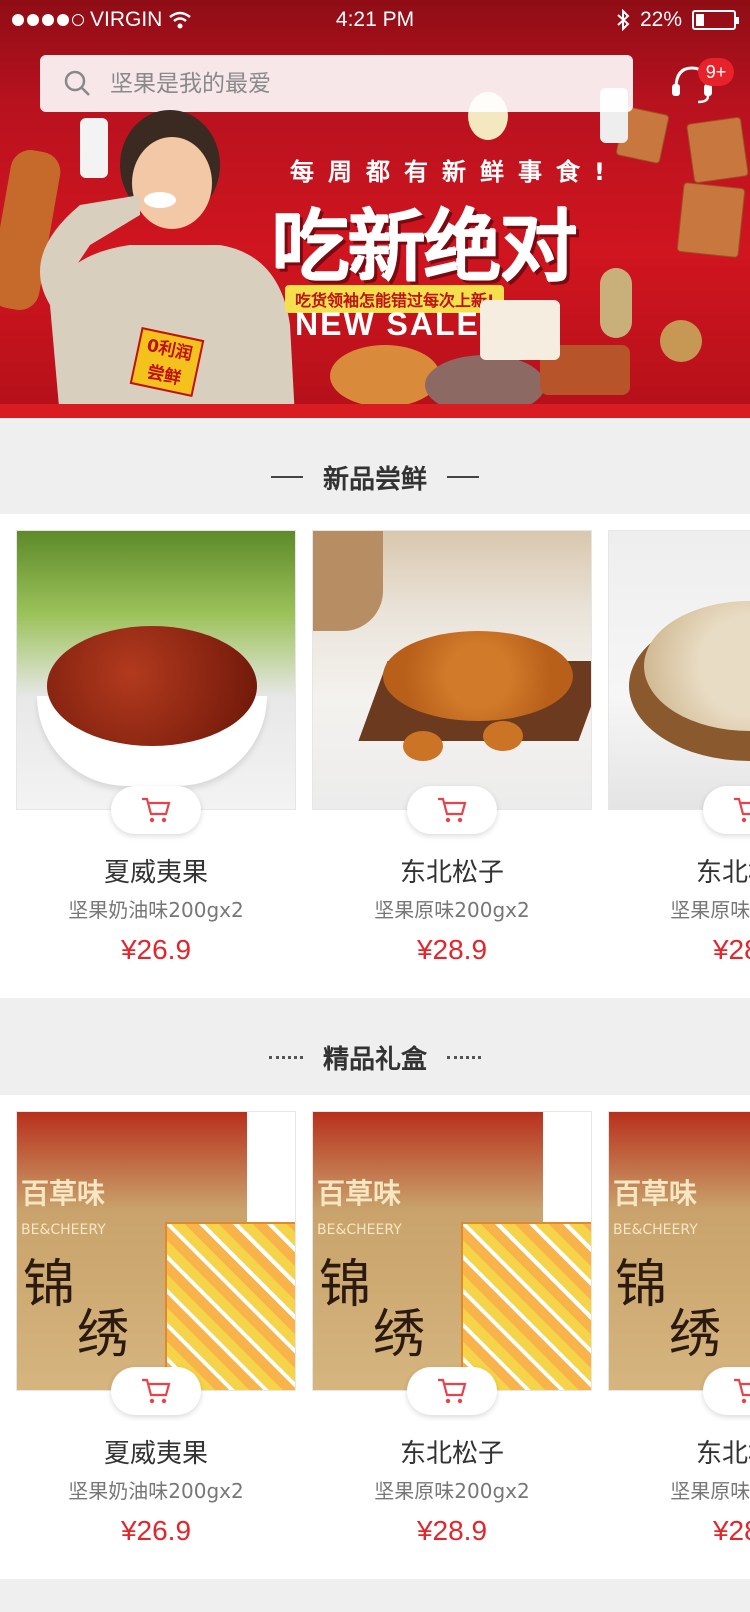 The width and height of the screenshot is (750, 1612). Describe the element at coordinates (520, 330) in the screenshot. I see `package-decor` at that location.